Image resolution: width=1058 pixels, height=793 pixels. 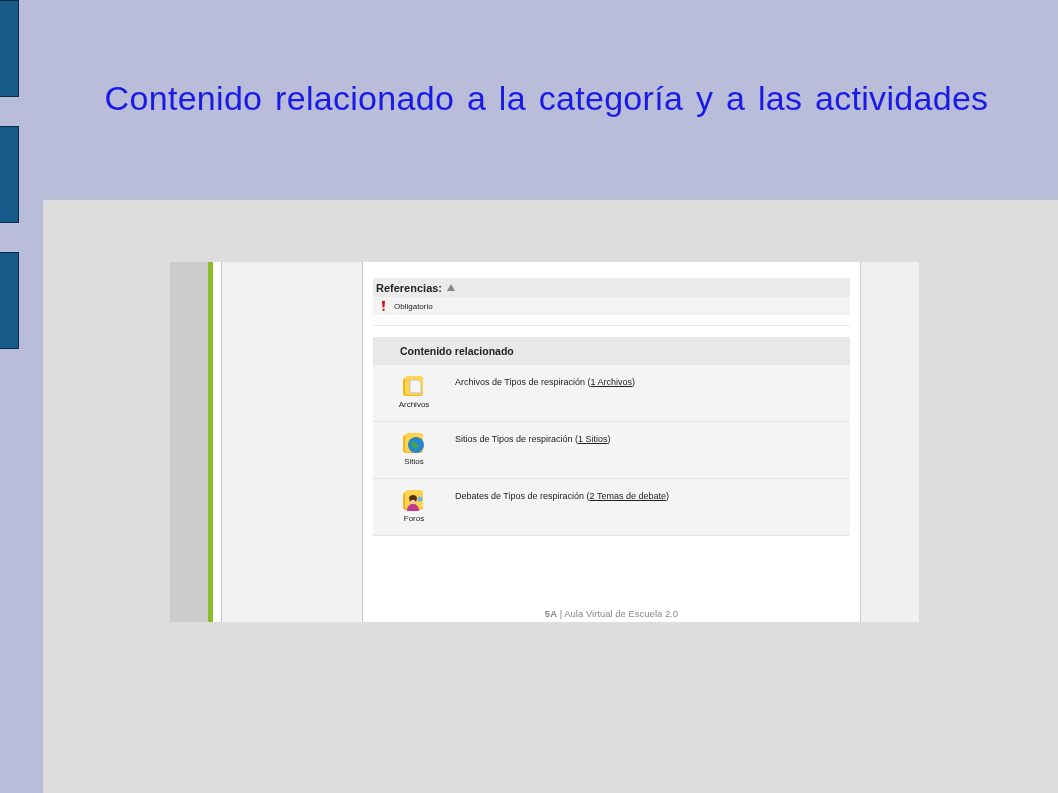 What do you see at coordinates (414, 518) in the screenshot?
I see `icon-label: Foros` at bounding box center [414, 518].